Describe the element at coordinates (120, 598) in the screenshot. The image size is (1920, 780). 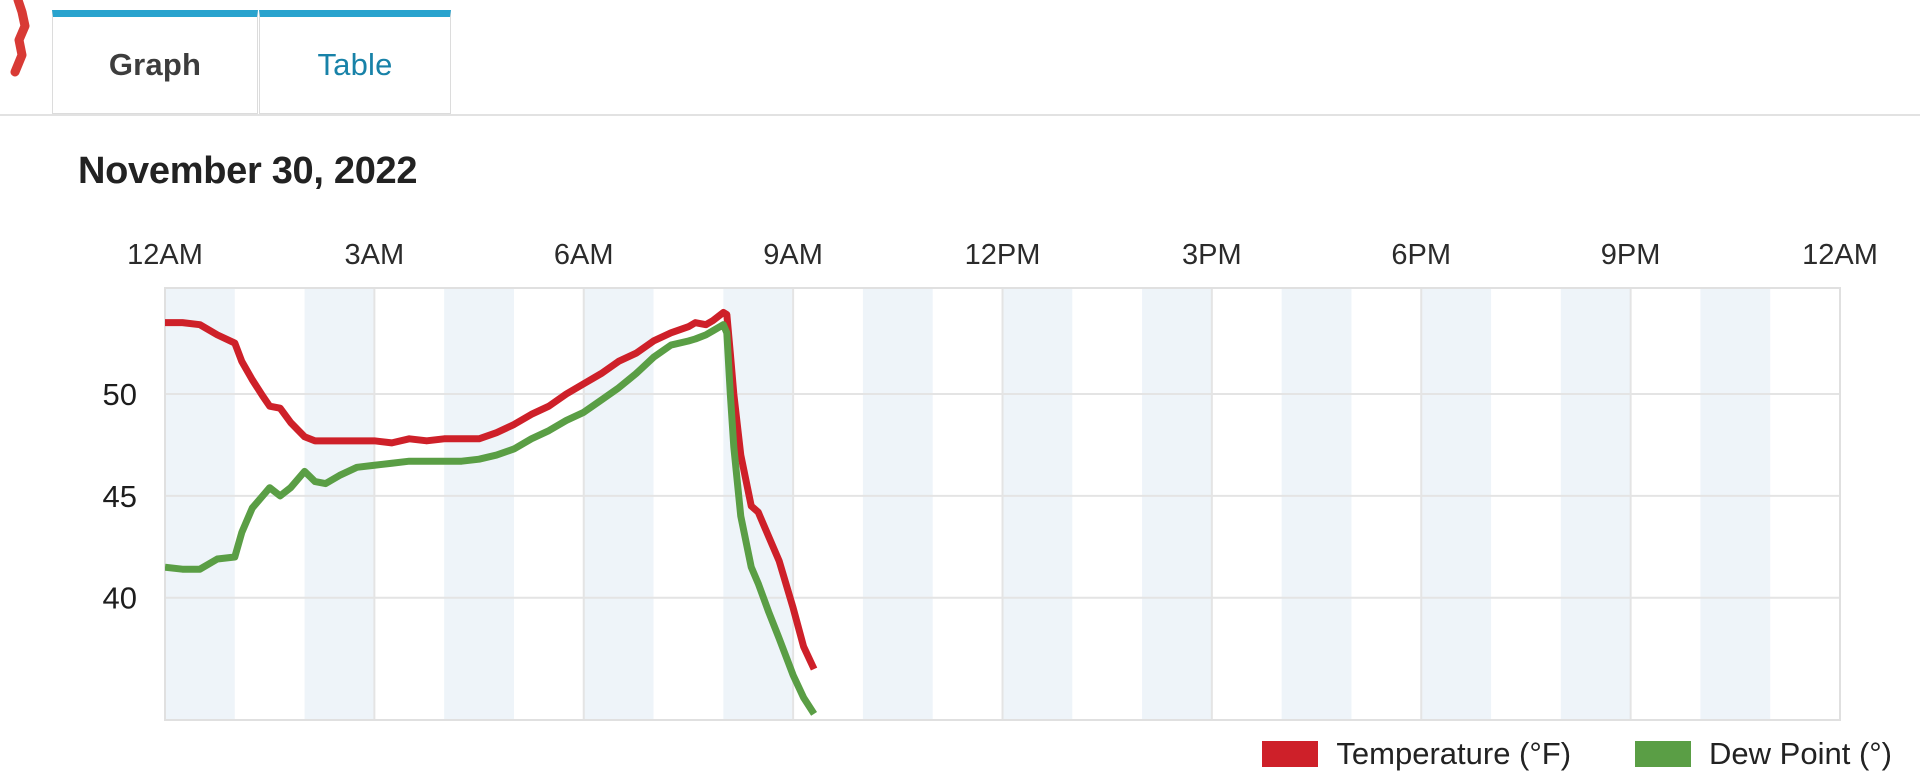
I see `y-axis-tick-label: 40` at that location.